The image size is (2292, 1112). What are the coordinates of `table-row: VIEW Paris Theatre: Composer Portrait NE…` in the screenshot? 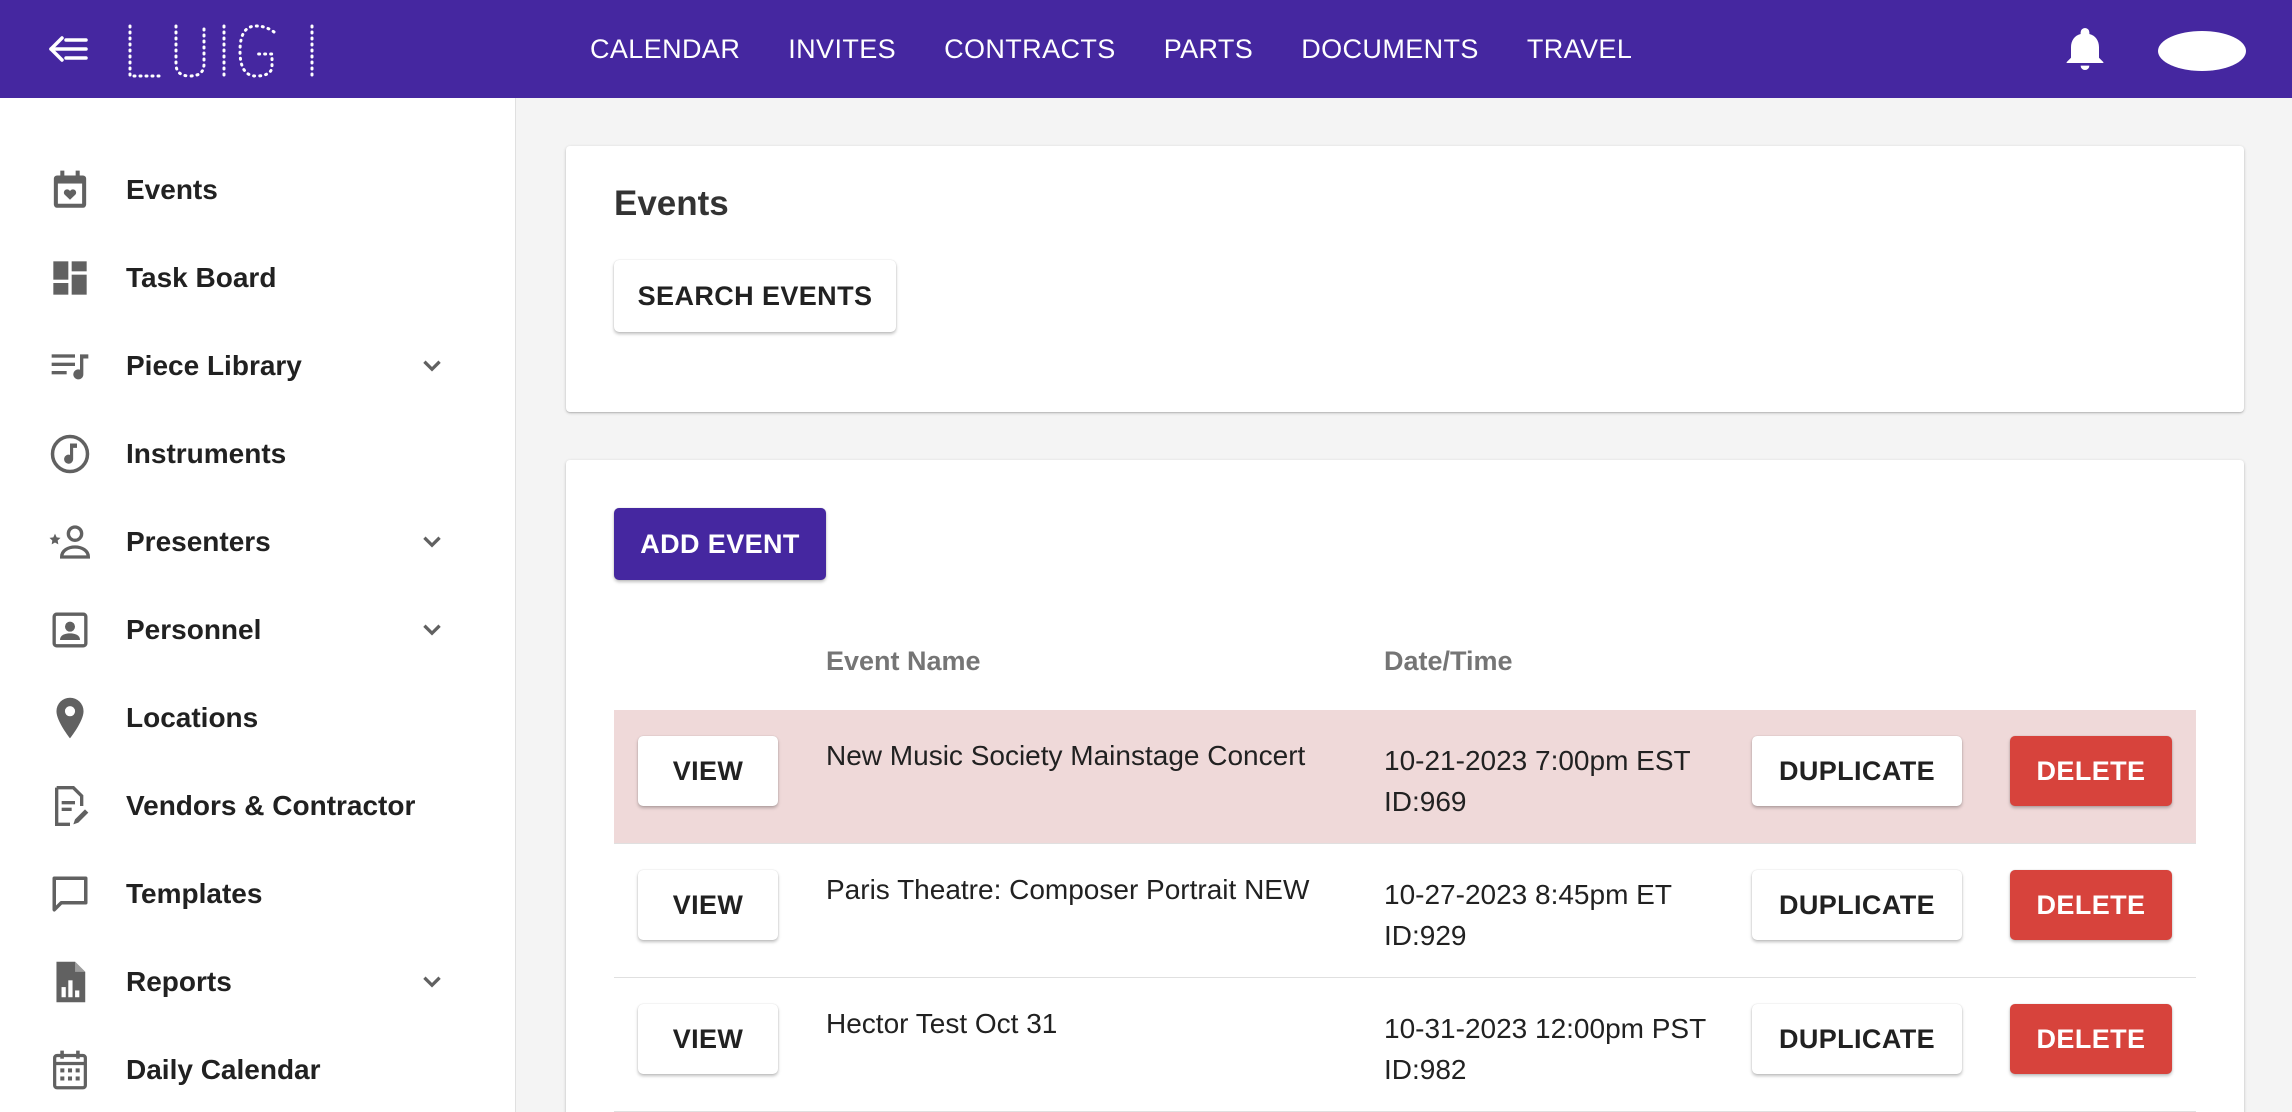 It's located at (1405, 911).